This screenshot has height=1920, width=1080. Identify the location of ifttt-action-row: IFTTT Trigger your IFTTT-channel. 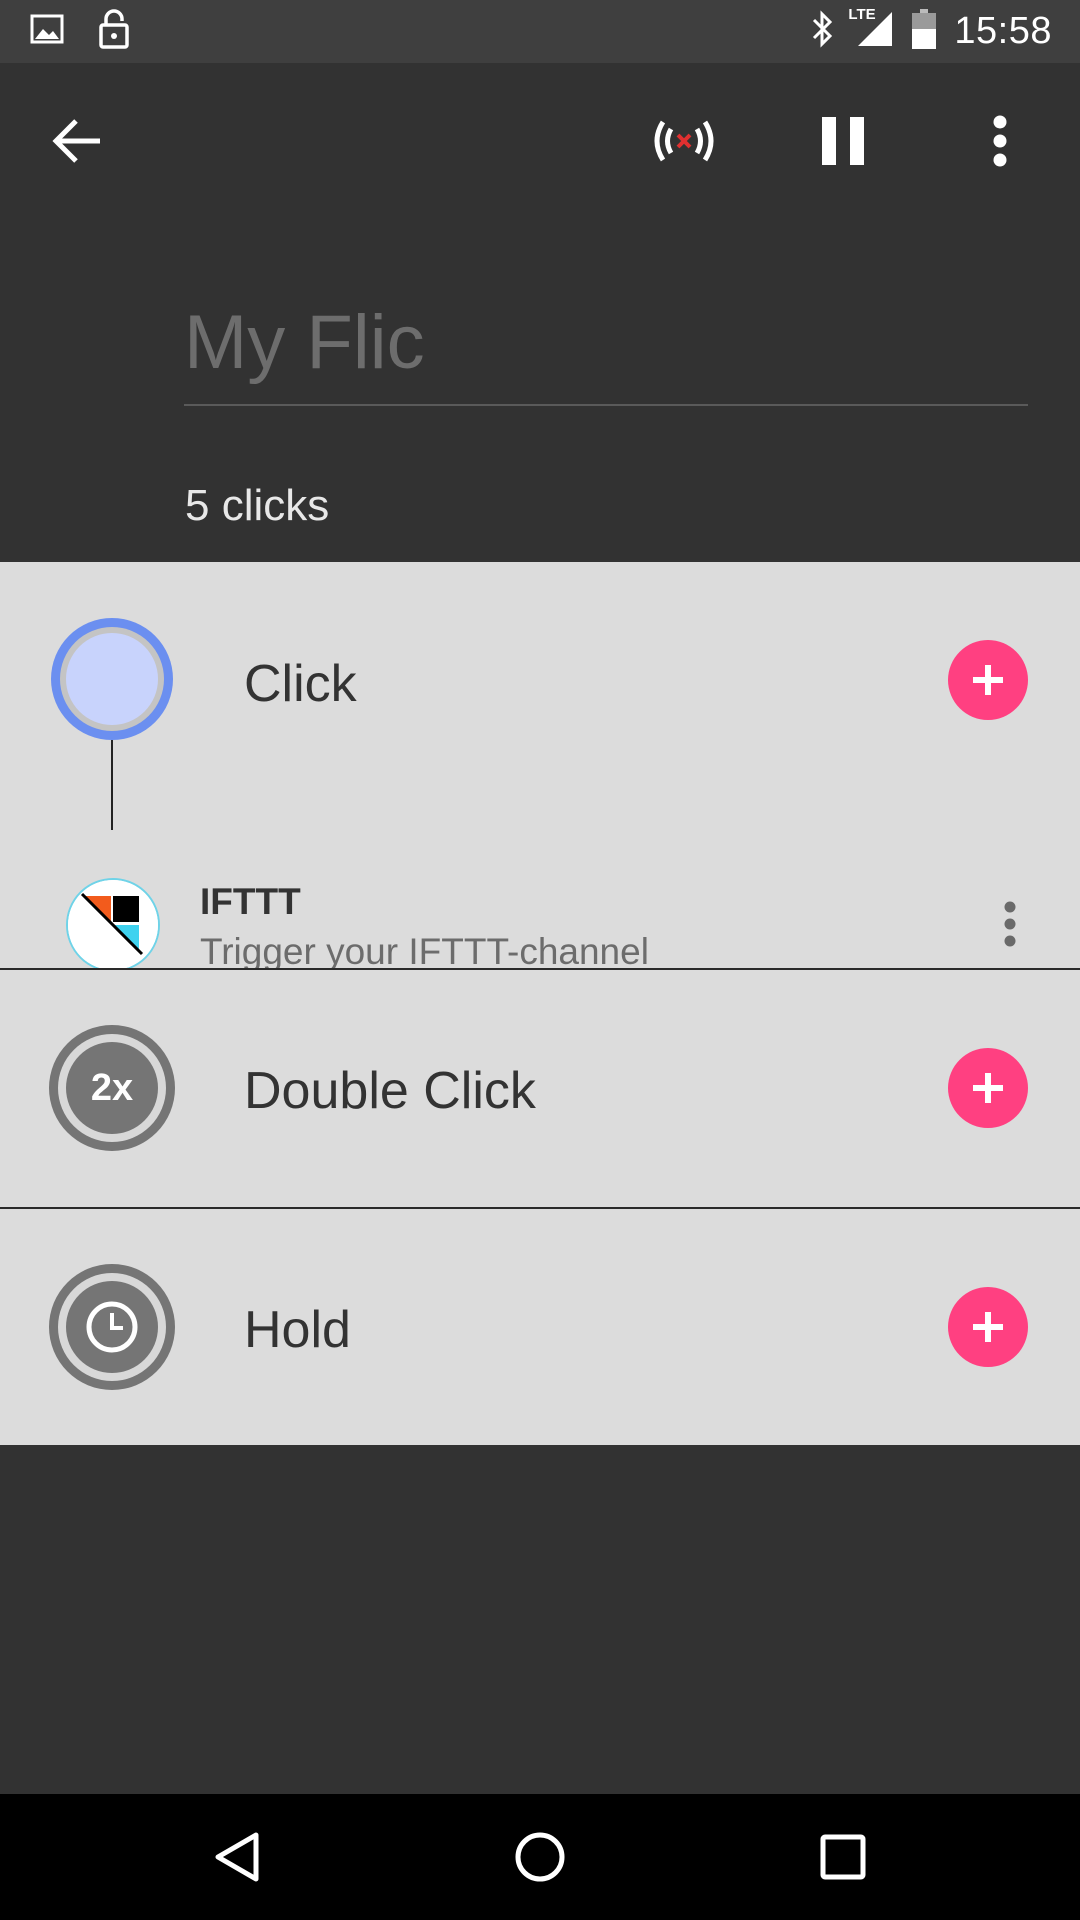
(540, 885).